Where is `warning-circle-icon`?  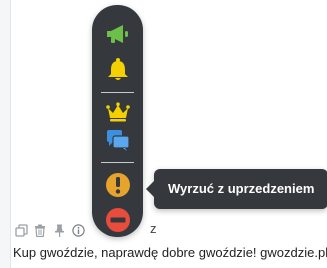 warning-circle-icon is located at coordinates (117, 184).